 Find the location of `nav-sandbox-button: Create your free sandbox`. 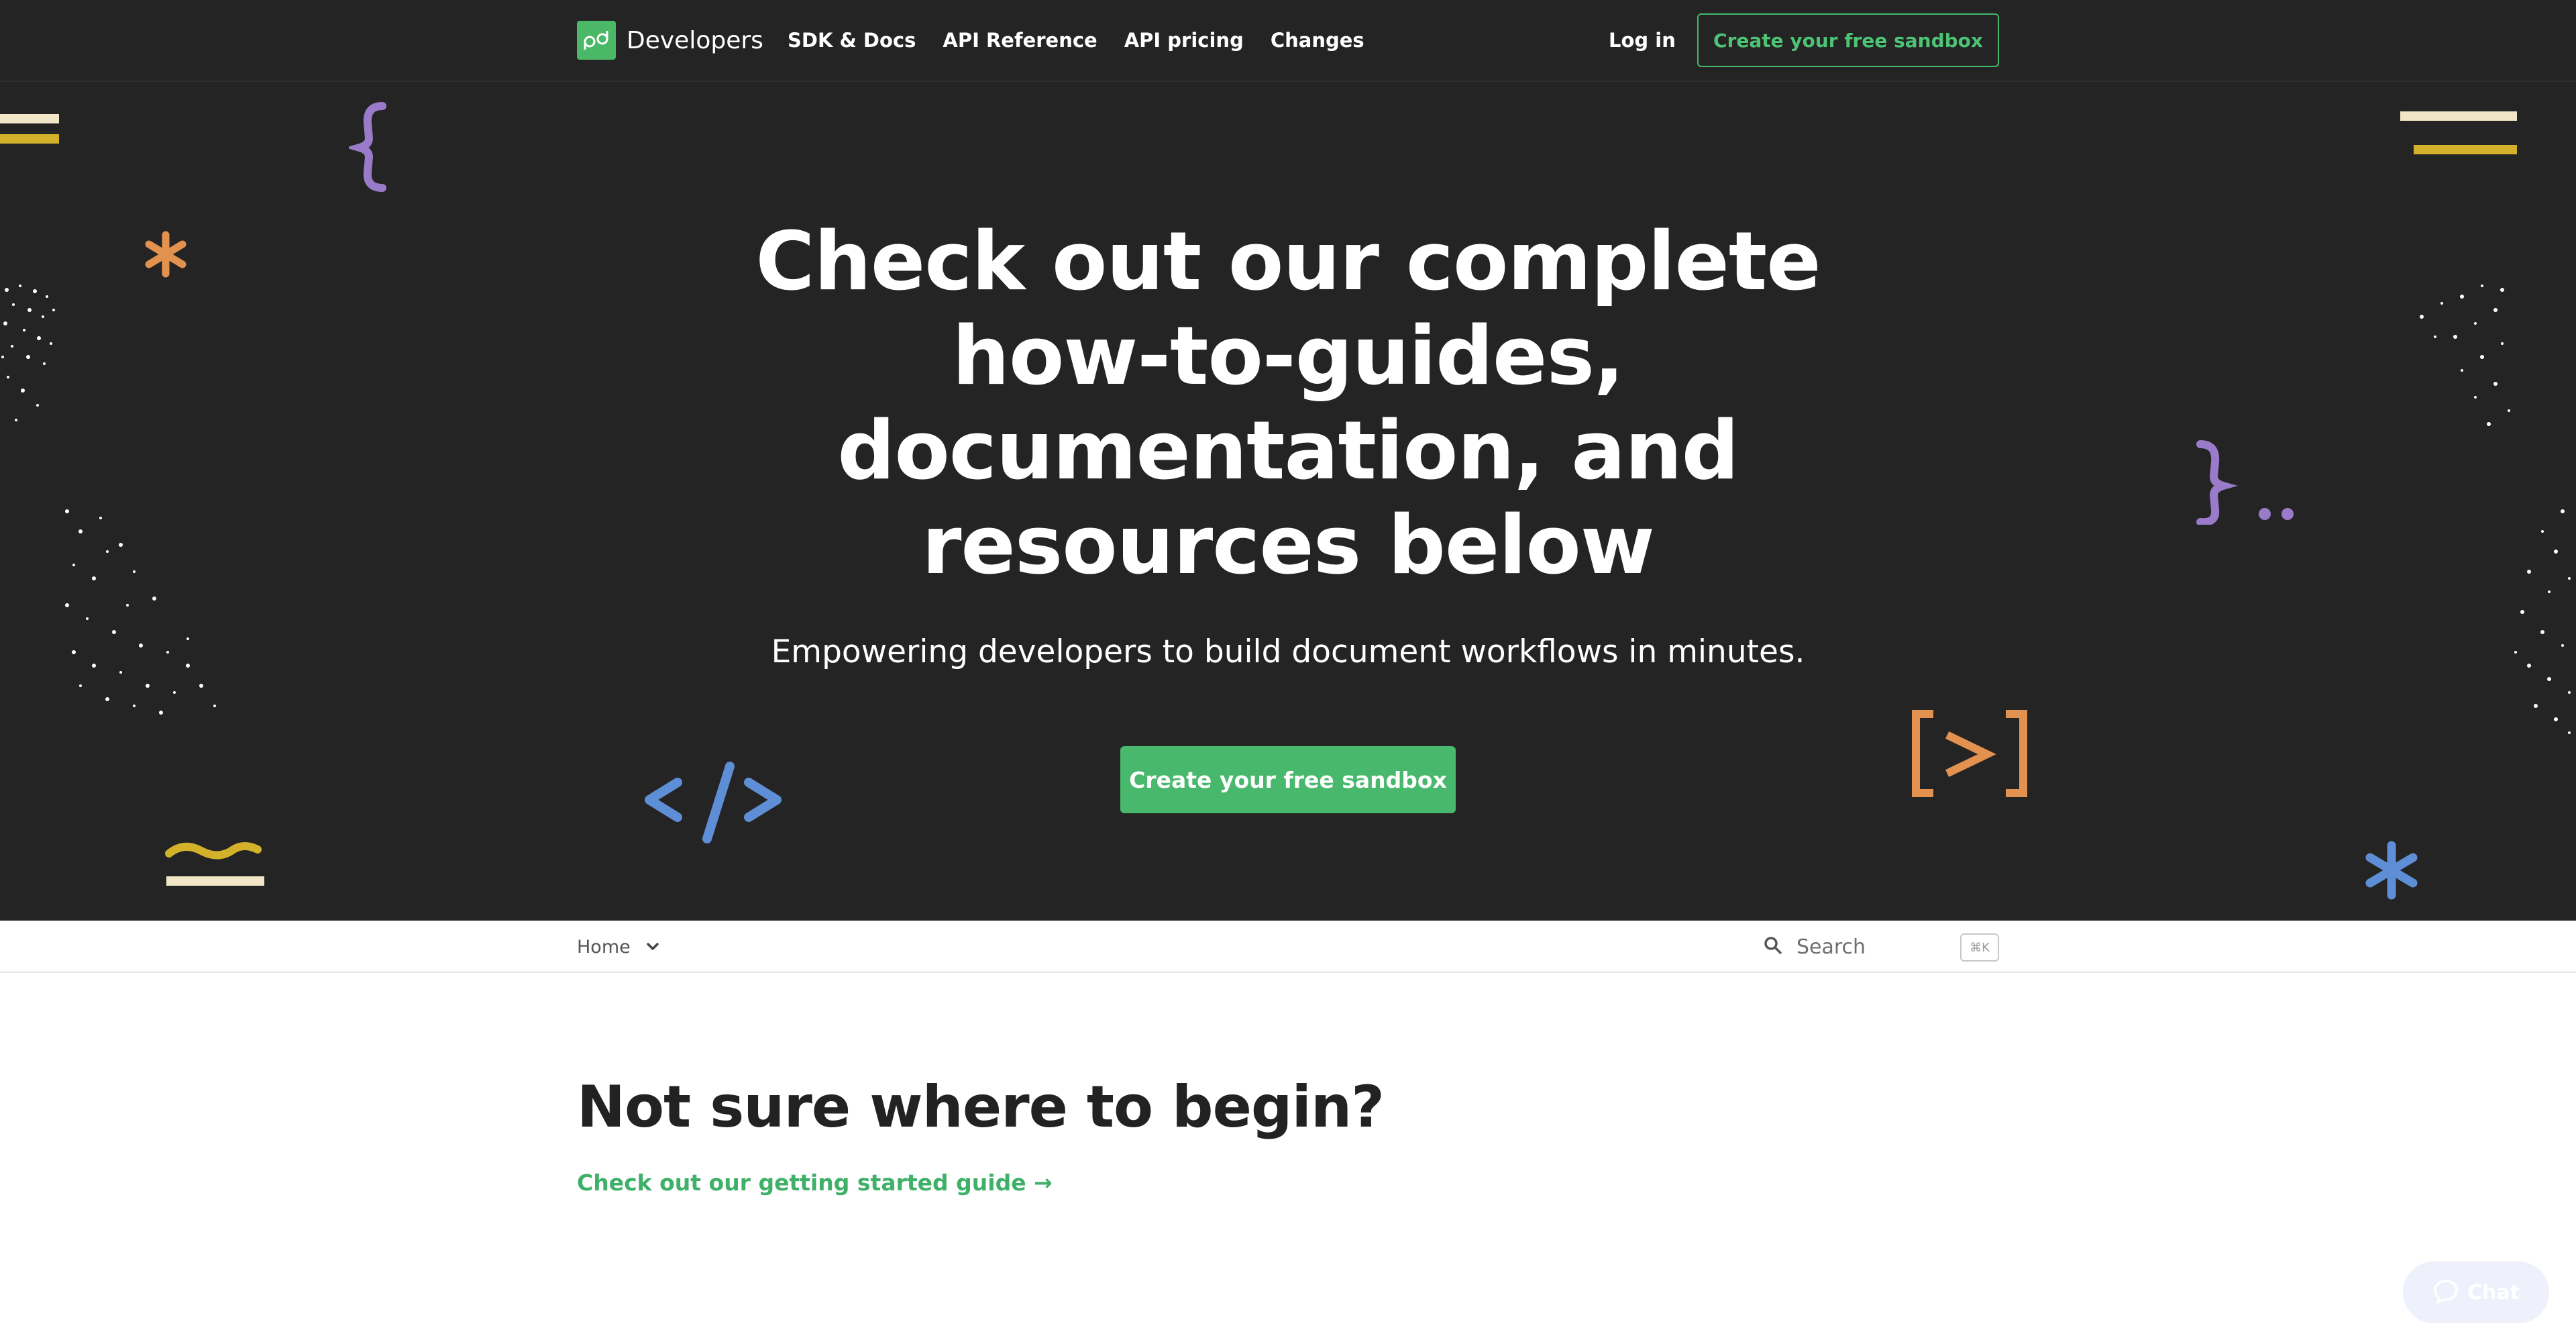

nav-sandbox-button: Create your free sandbox is located at coordinates (1848, 40).